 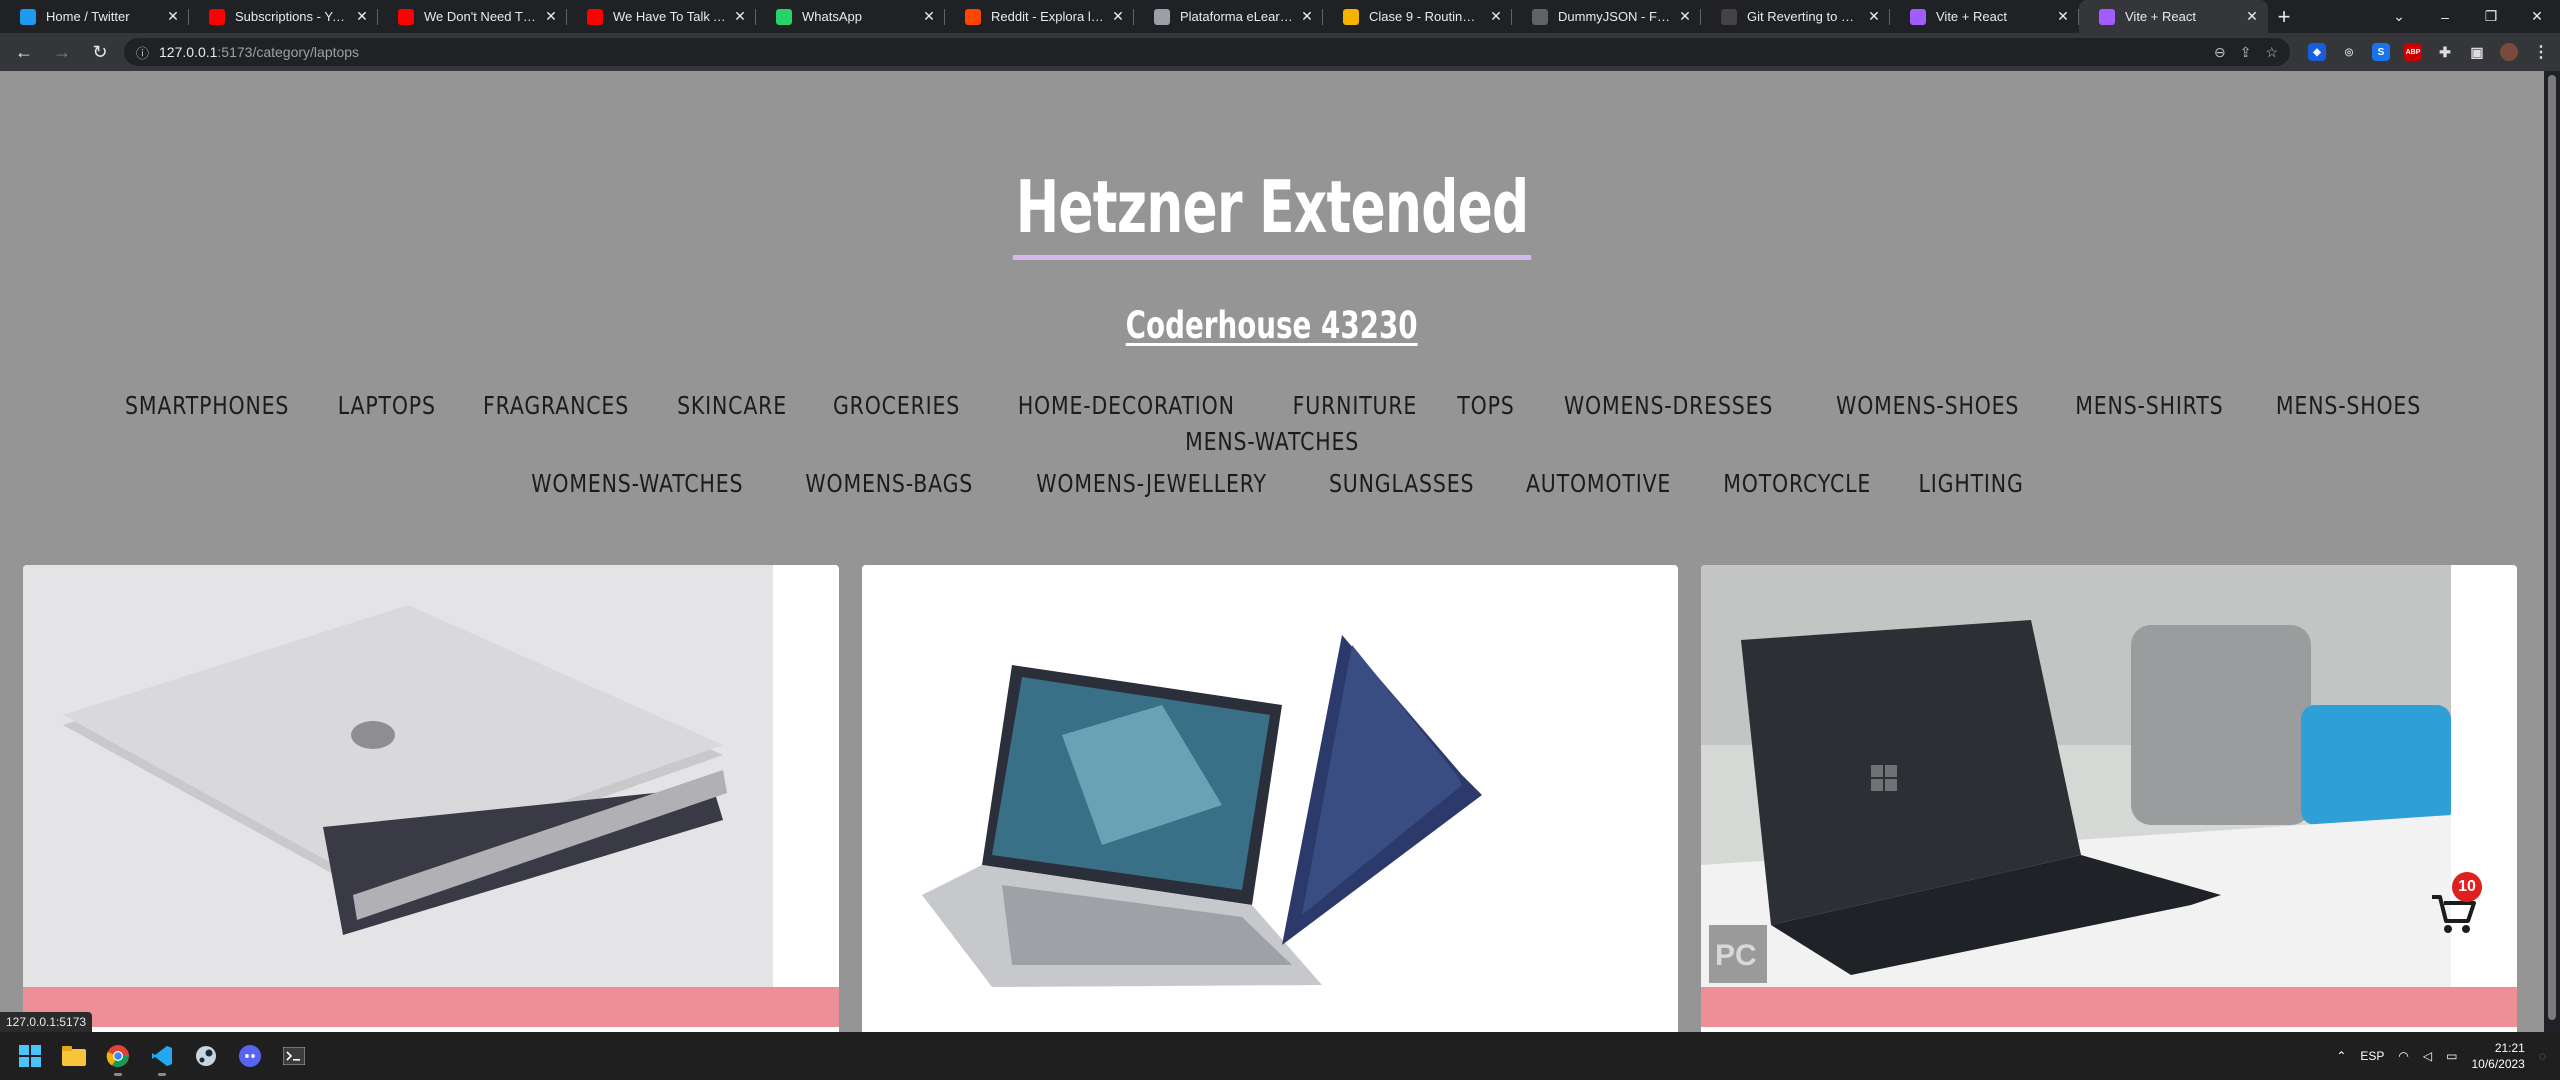 I want to click on close-window-button: ✕, so click(x=2537, y=16).